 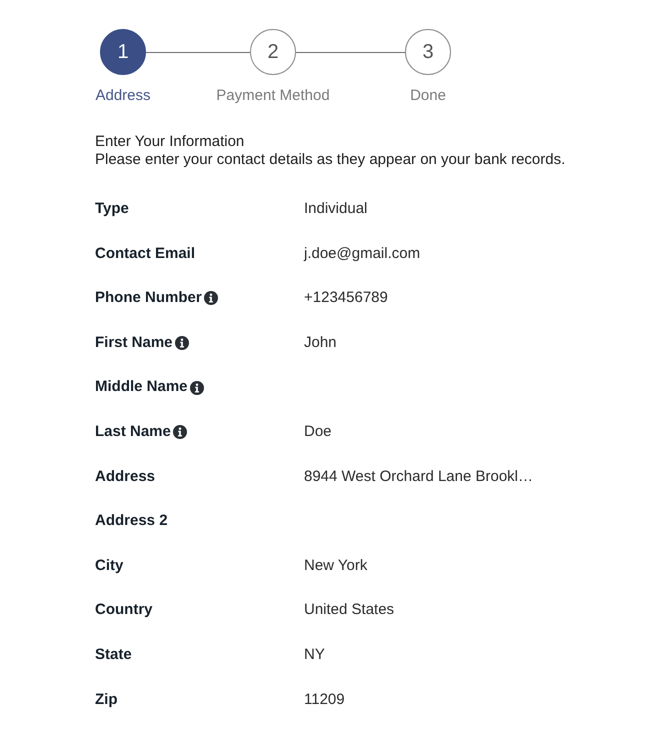 I want to click on field-value: j.doe@gmail.com, so click(x=362, y=254).